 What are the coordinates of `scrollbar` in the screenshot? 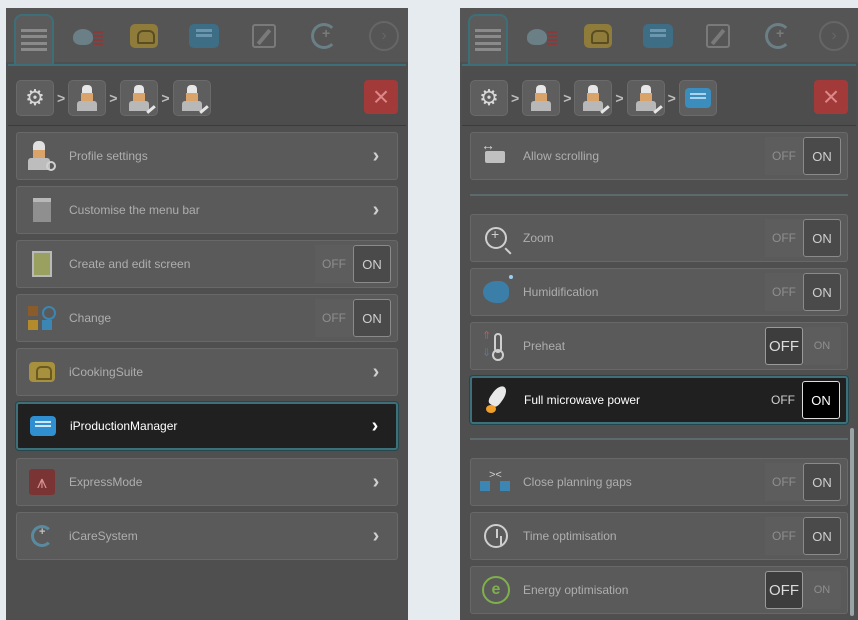 It's located at (852, 522).